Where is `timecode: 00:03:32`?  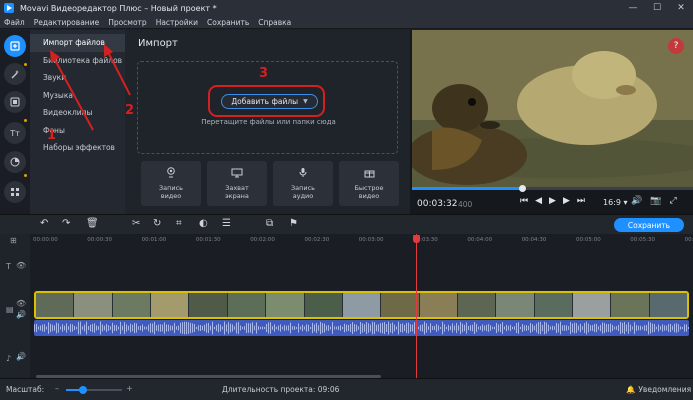
timecode: 00:03:32 is located at coordinates (437, 204).